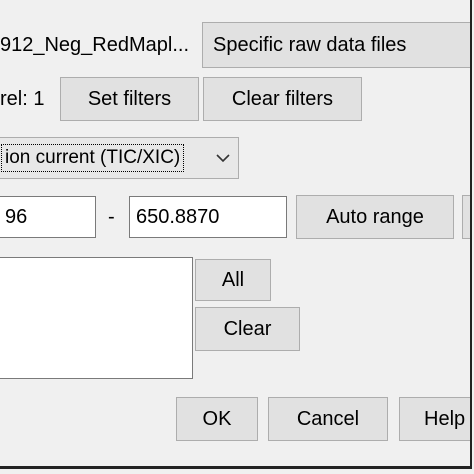 Image resolution: width=474 pixels, height=474 pixels. What do you see at coordinates (247, 329) in the screenshot?
I see `clear-selection-button: Clear` at bounding box center [247, 329].